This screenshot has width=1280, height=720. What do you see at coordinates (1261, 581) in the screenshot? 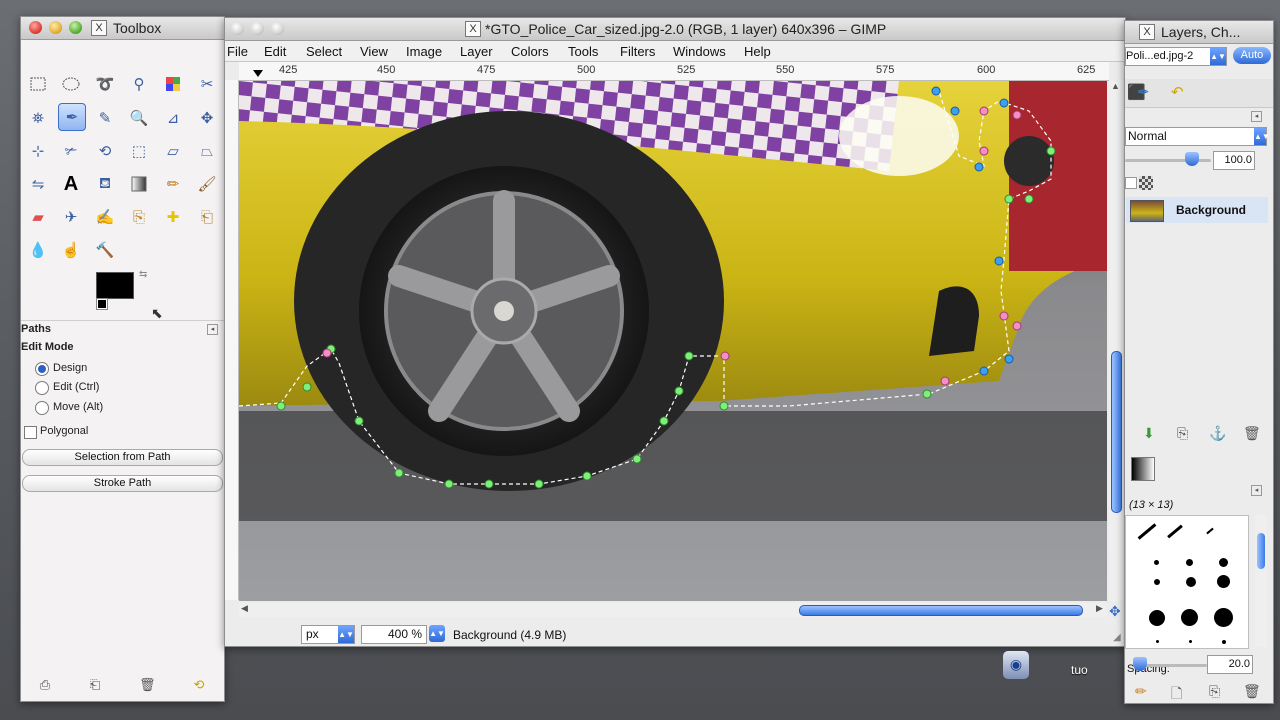
I see `brush-scrollbar` at bounding box center [1261, 581].